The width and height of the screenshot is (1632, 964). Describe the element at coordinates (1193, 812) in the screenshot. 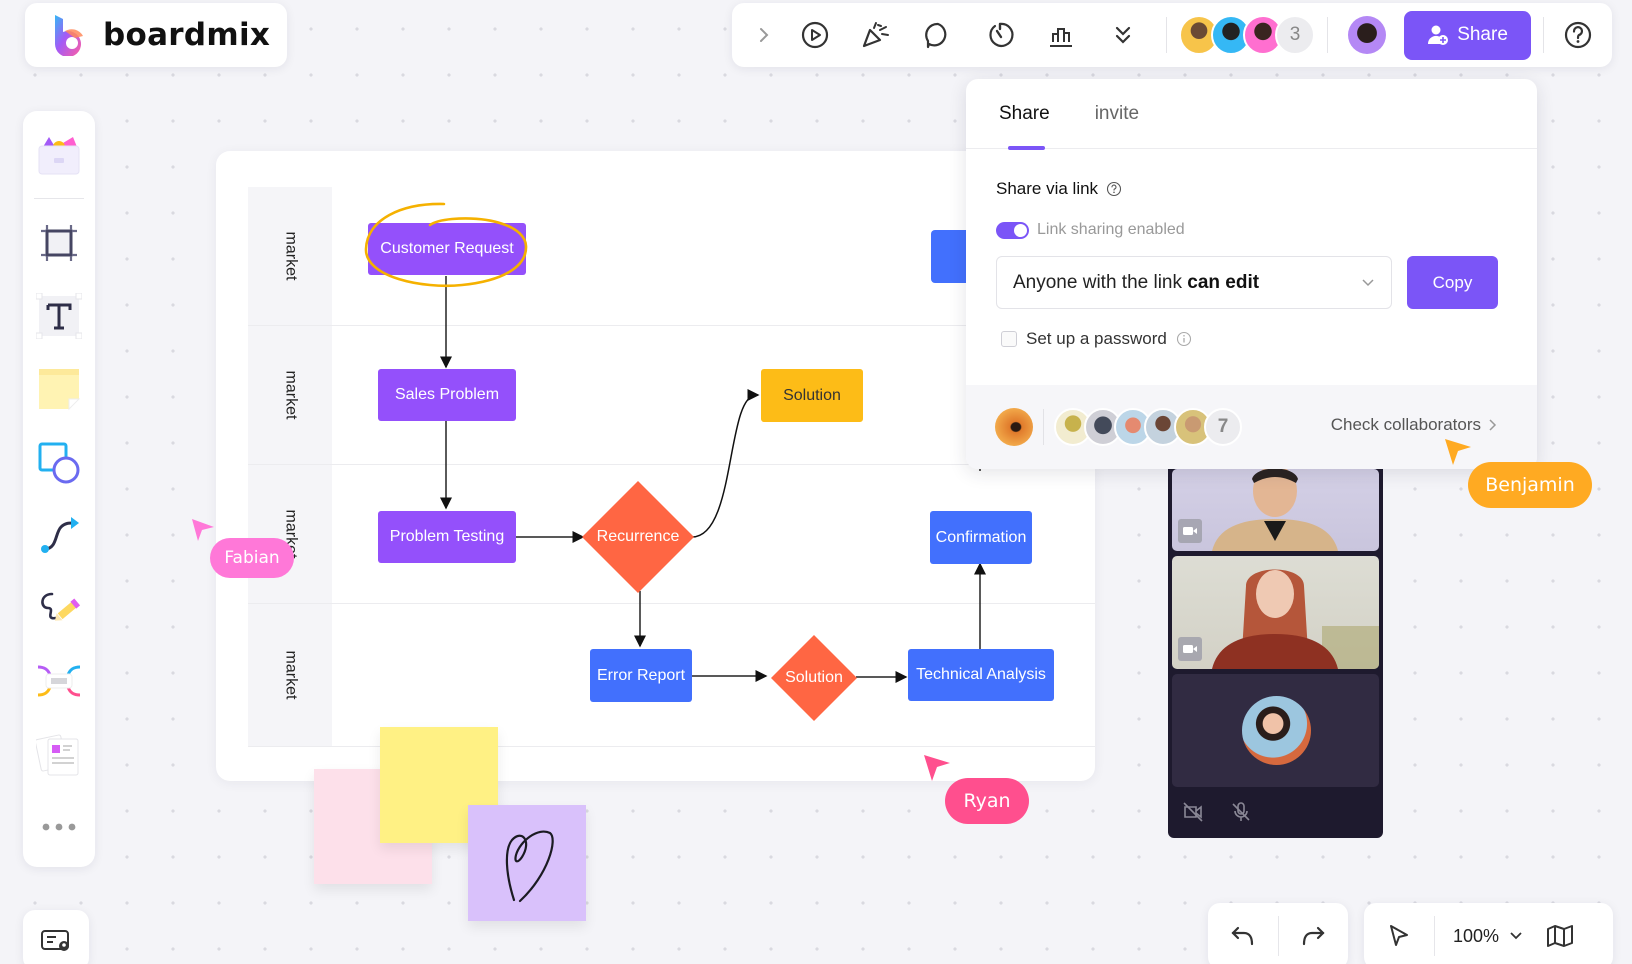

I see `camera-off-icon` at that location.